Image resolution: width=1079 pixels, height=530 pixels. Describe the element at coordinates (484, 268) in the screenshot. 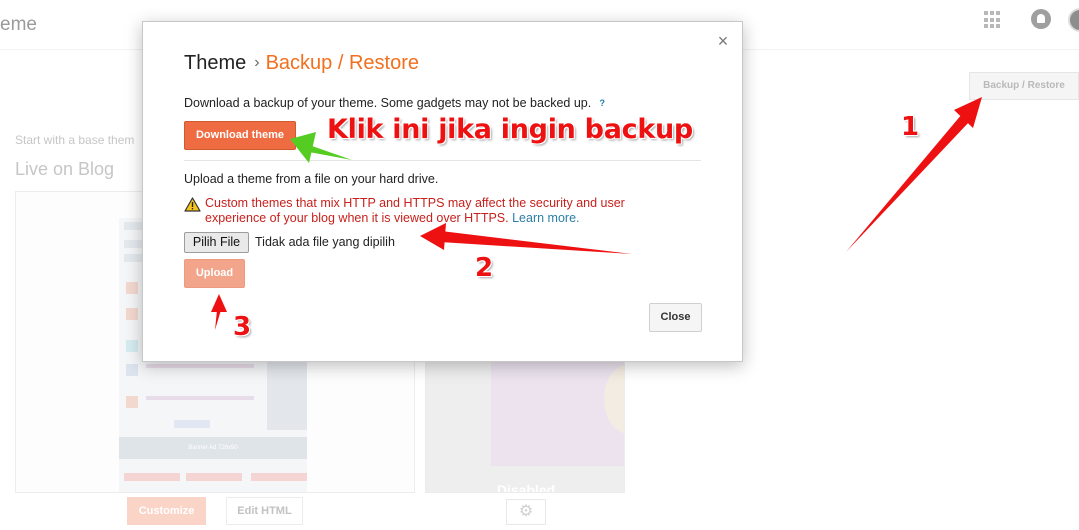

I see `step-2-label: 2` at that location.